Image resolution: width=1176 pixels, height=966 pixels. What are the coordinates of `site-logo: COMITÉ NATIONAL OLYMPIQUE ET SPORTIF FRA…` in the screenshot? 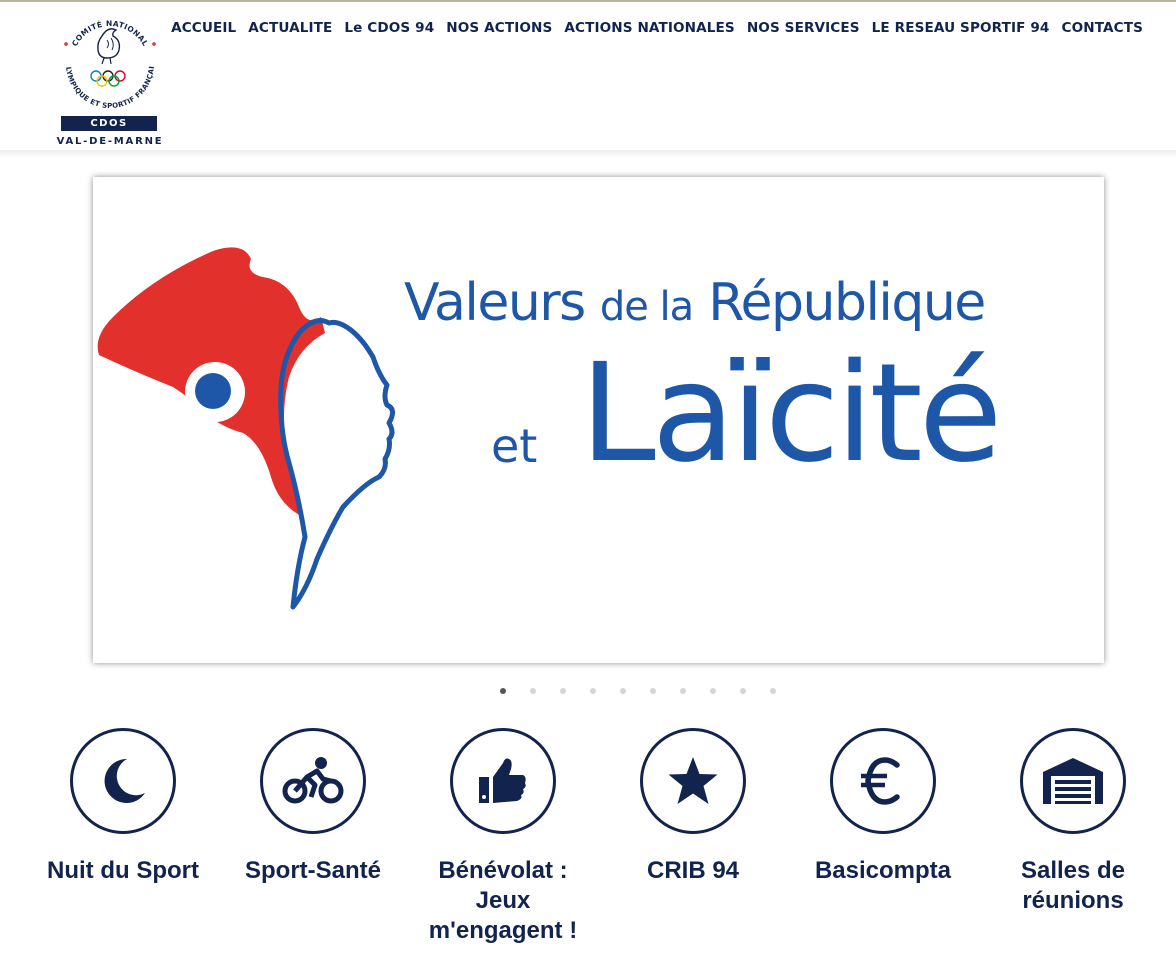 It's located at (110, 81).